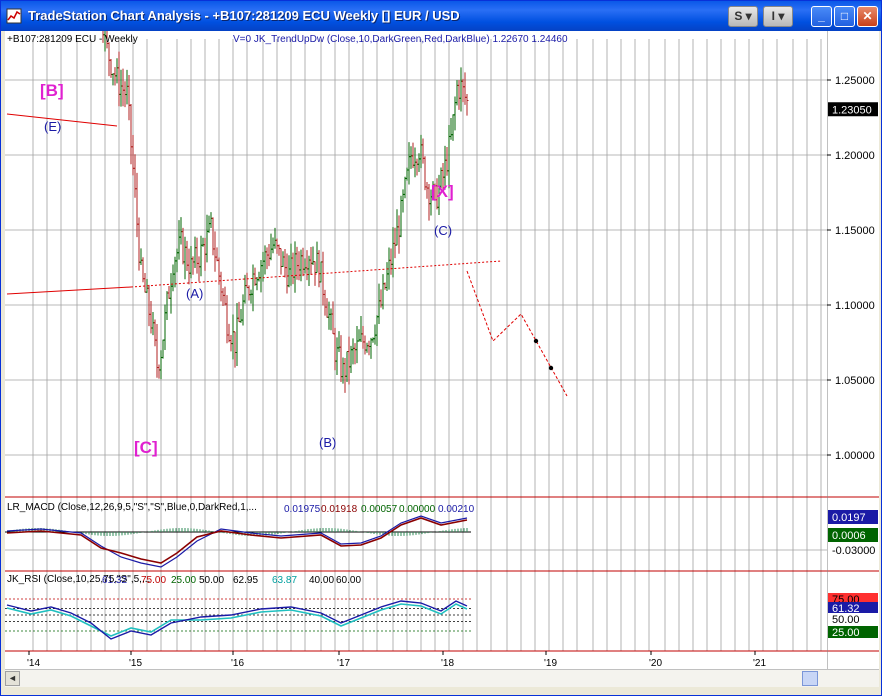  I want to click on rsi-axis-label: 25.00, so click(846, 633).